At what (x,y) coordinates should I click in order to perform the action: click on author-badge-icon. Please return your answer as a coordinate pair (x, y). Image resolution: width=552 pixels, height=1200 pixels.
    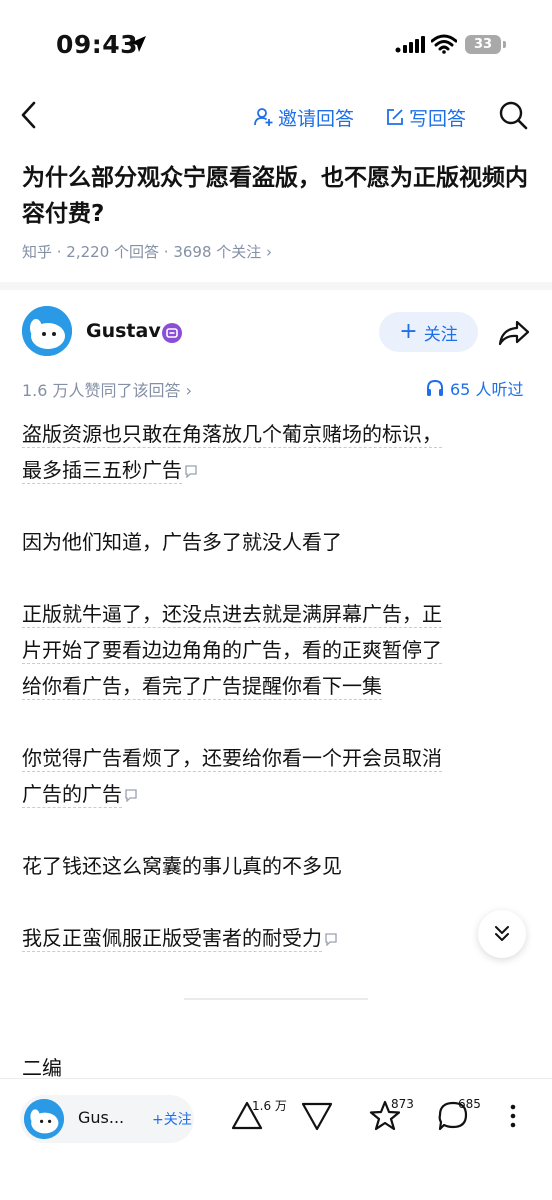
    Looking at the image, I should click on (172, 333).